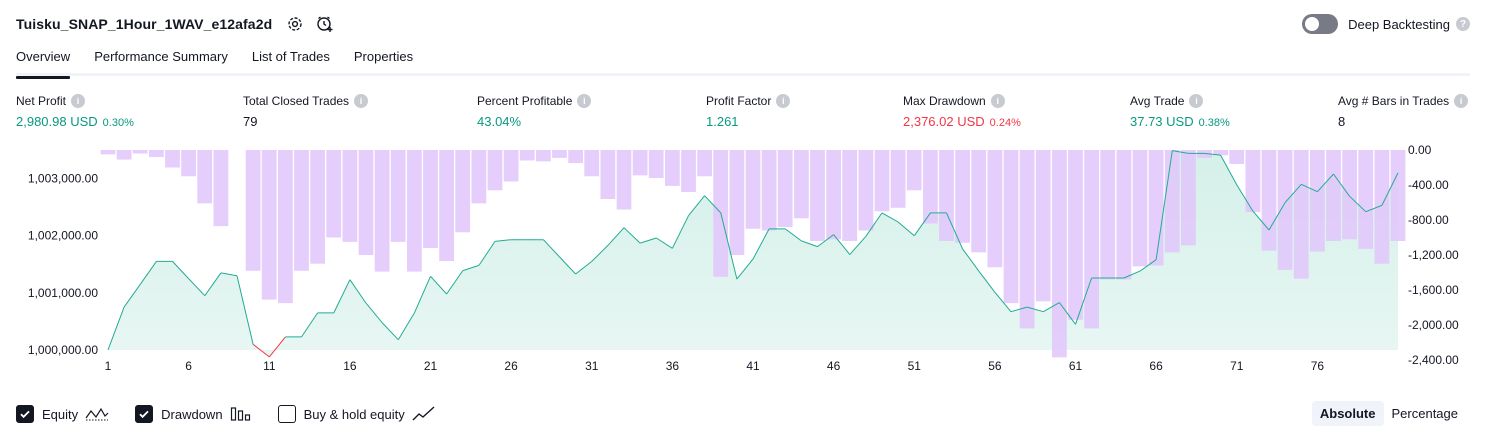  Describe the element at coordinates (193, 414) in the screenshot. I see `legend-drawdown: Drawdown` at that location.